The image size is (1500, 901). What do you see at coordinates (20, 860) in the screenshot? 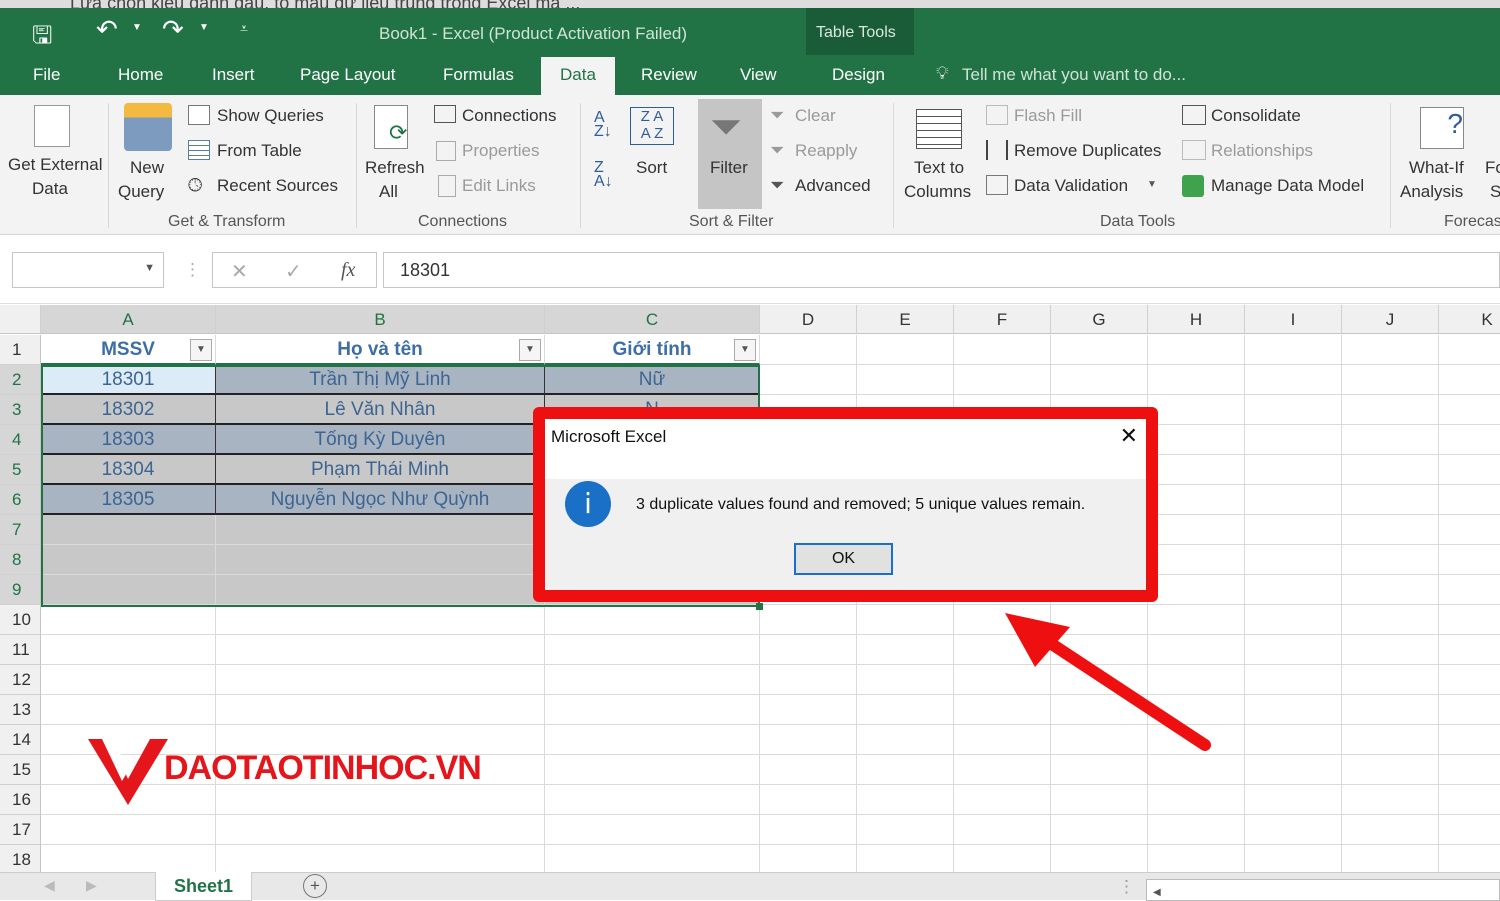
I see `row-header-18: 18` at bounding box center [20, 860].